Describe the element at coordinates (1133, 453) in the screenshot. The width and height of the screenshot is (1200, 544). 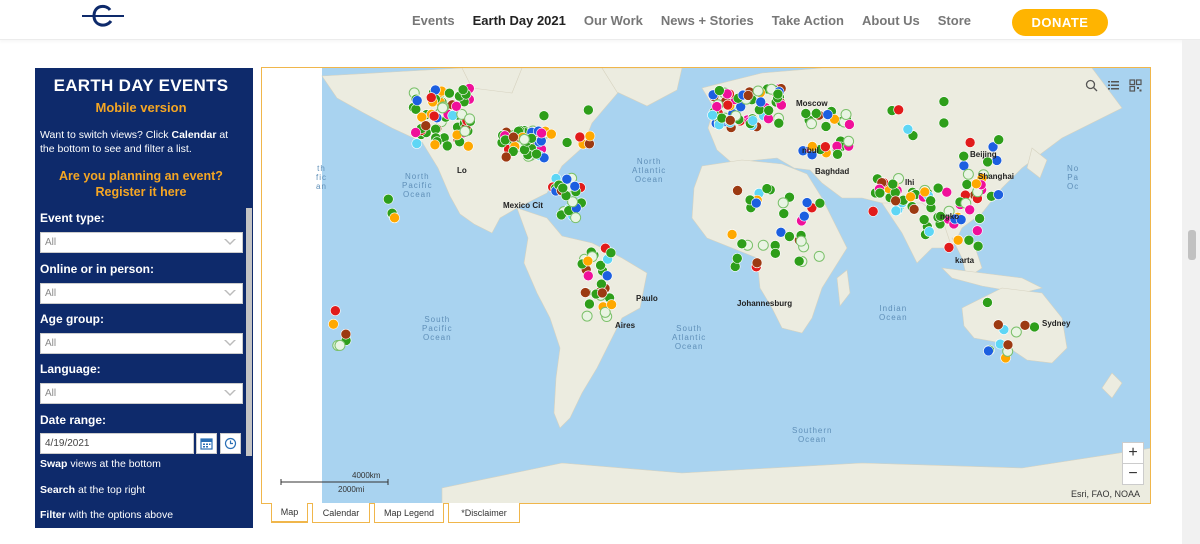
I see `zoom-in-button: +` at that location.